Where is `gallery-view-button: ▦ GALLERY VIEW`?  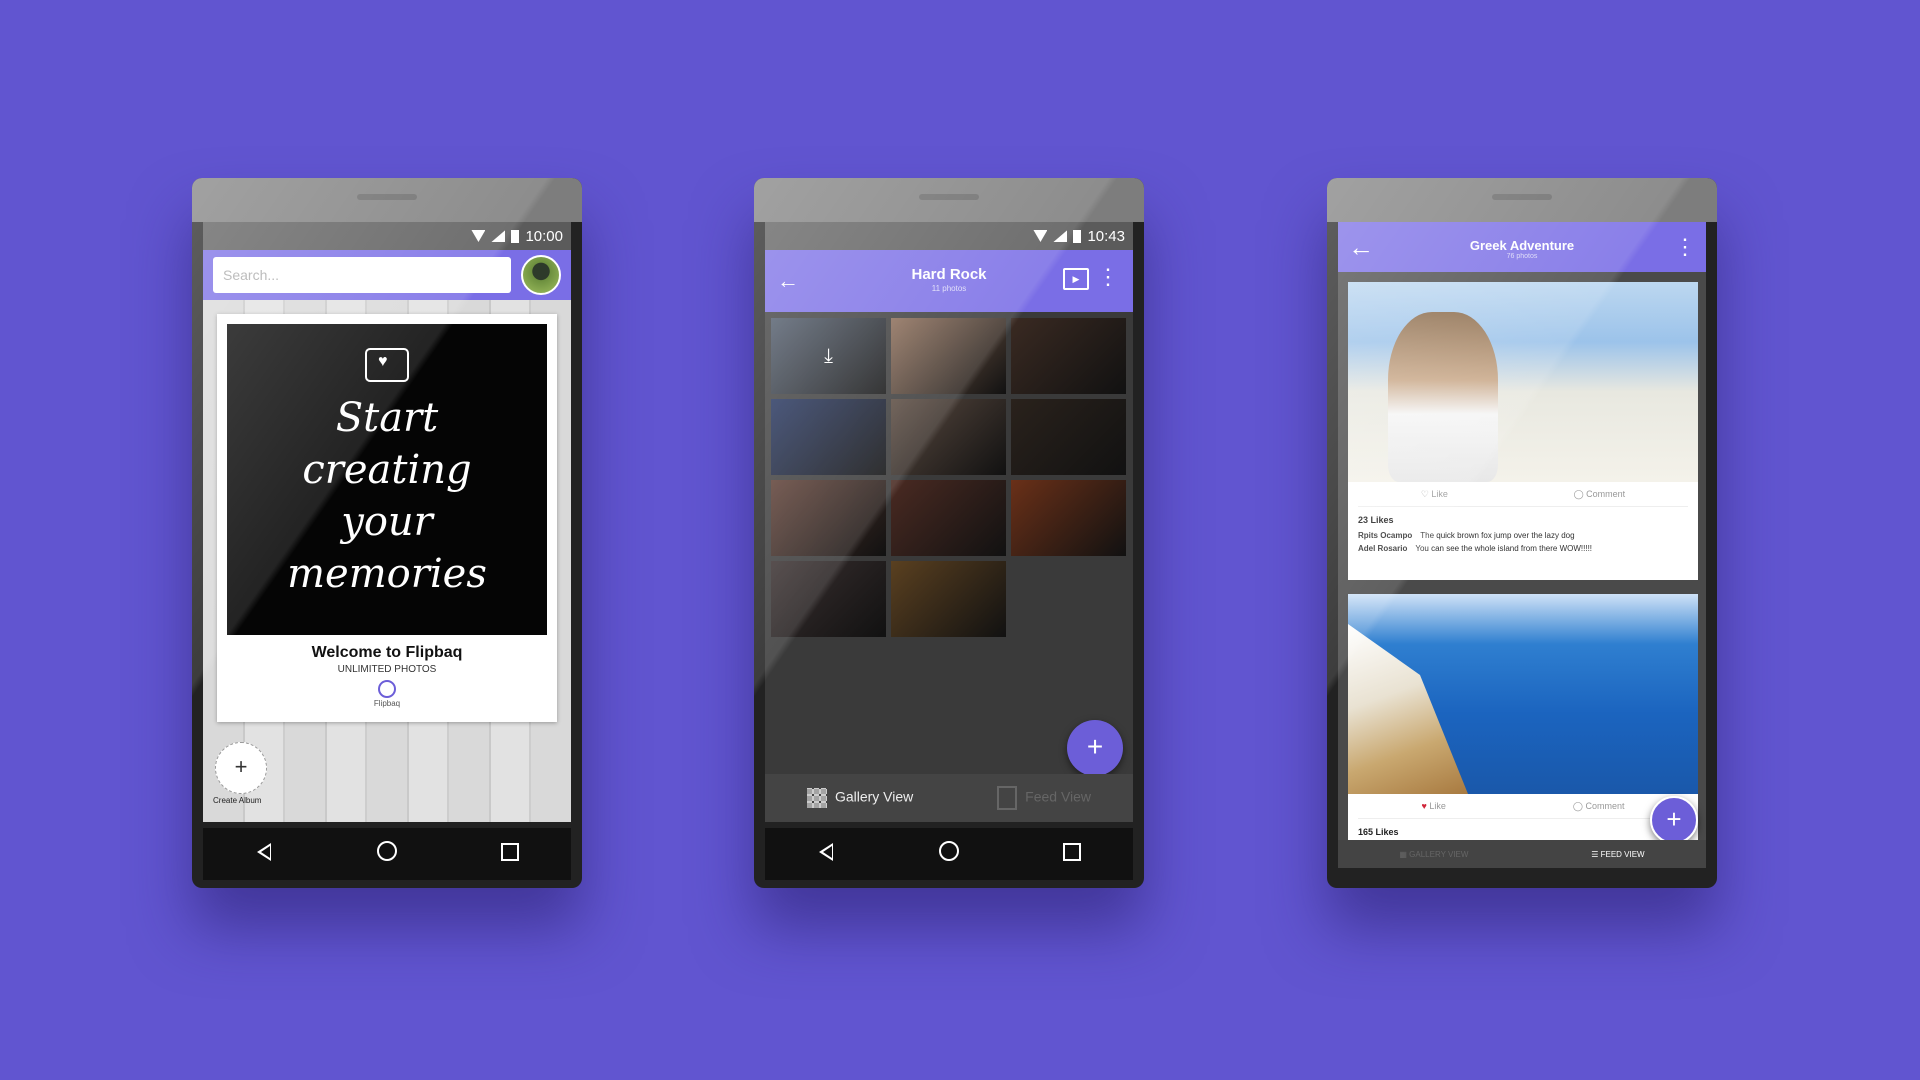
gallery-view-button: ▦ GALLERY VIEW is located at coordinates (1433, 854).